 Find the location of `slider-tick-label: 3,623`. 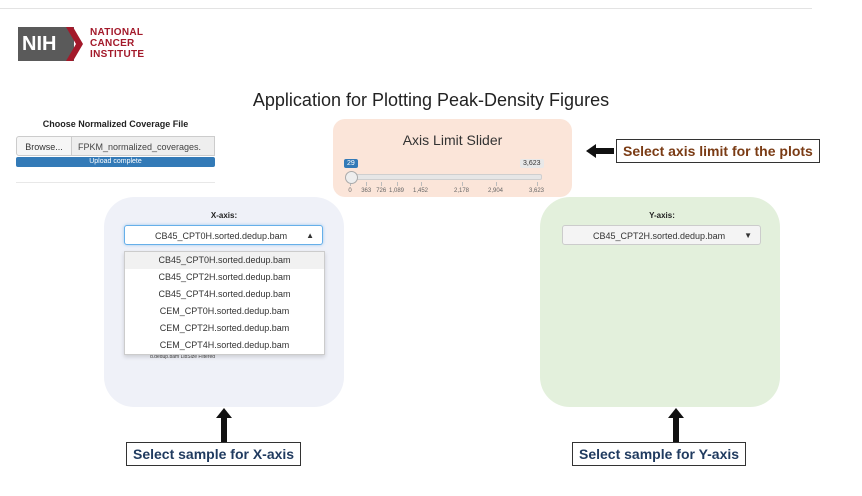

slider-tick-label: 3,623 is located at coordinates (537, 191).